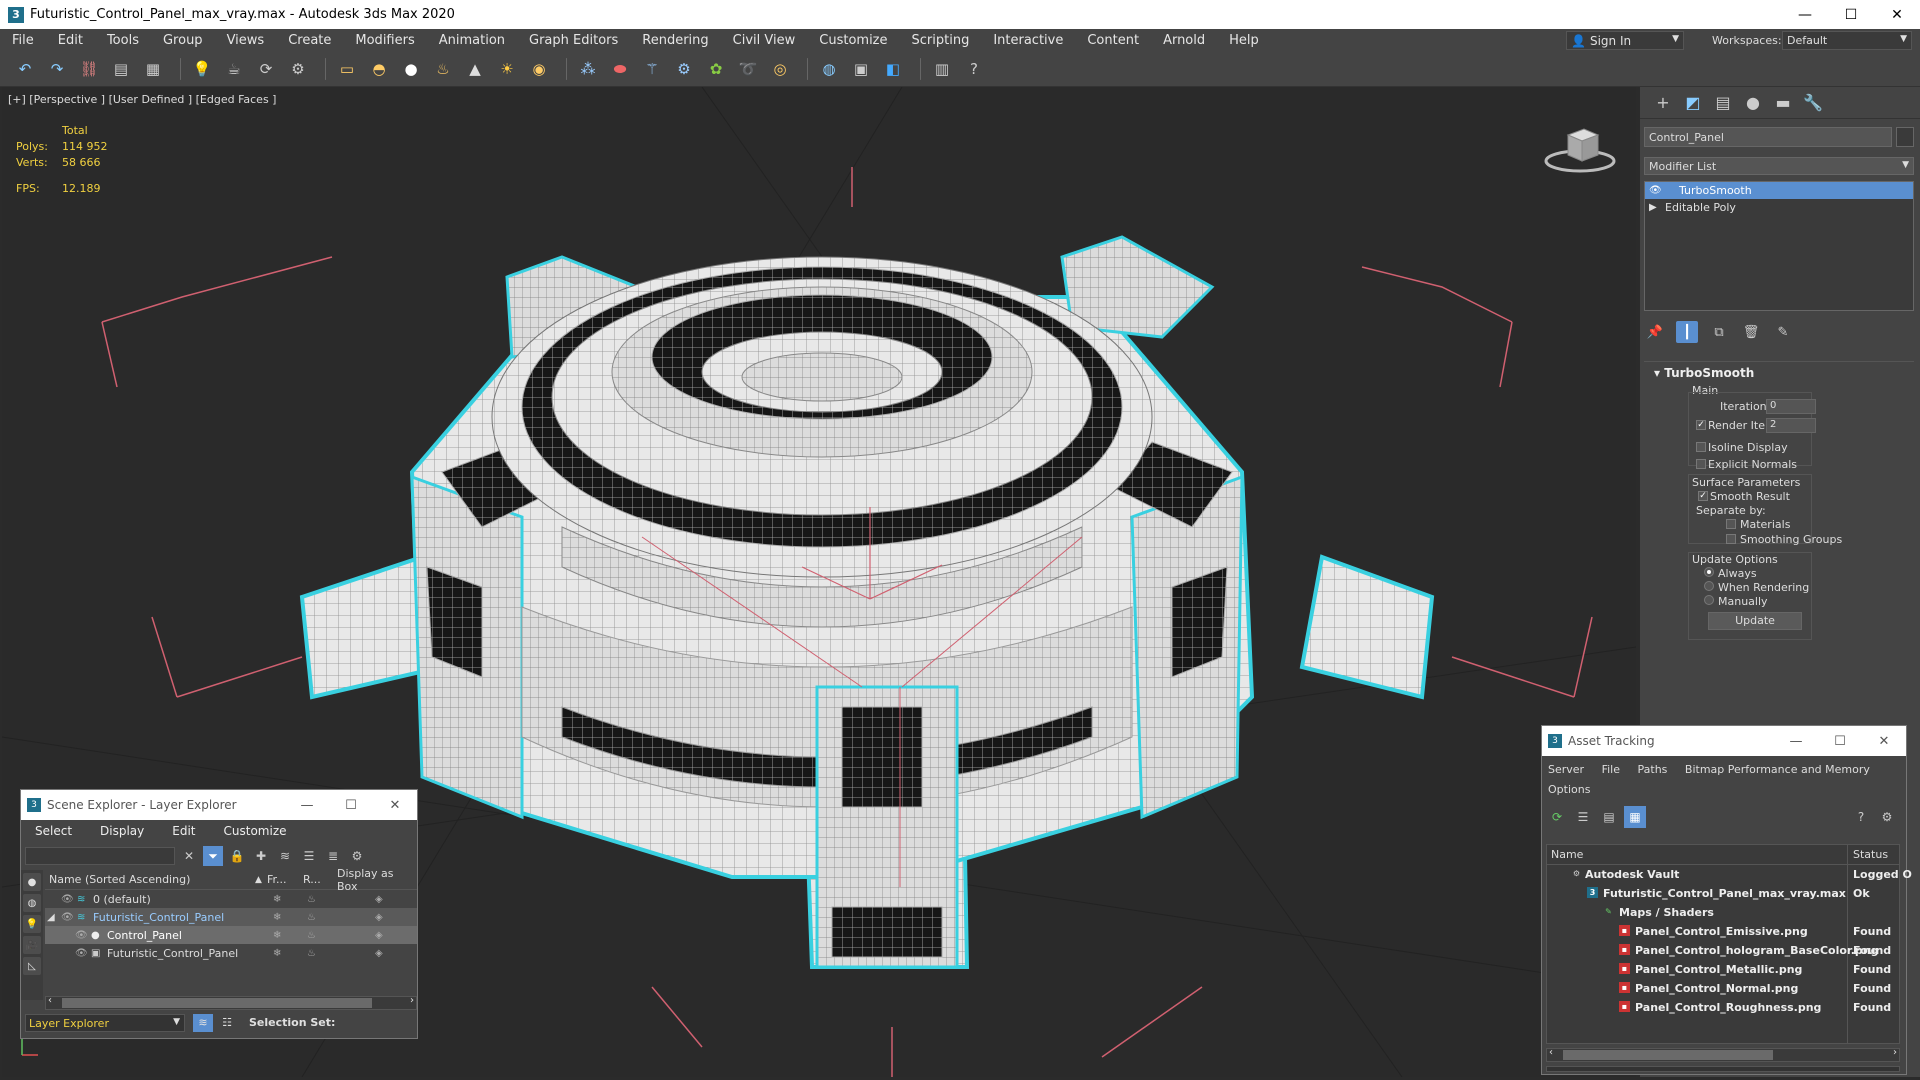 Image resolution: width=1920 pixels, height=1080 pixels. I want to click on materials-checkbox, so click(1731, 524).